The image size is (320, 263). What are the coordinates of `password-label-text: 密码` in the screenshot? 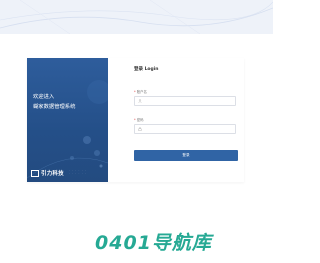 It's located at (140, 120).